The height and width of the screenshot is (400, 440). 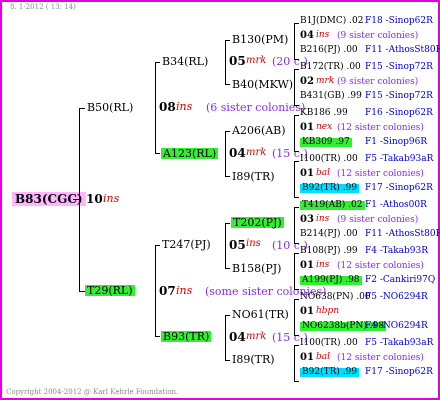 What do you see at coordinates (399, 113) in the screenshot?
I see `gen4-sire-line-3: F16 -Sinop62R` at bounding box center [399, 113].